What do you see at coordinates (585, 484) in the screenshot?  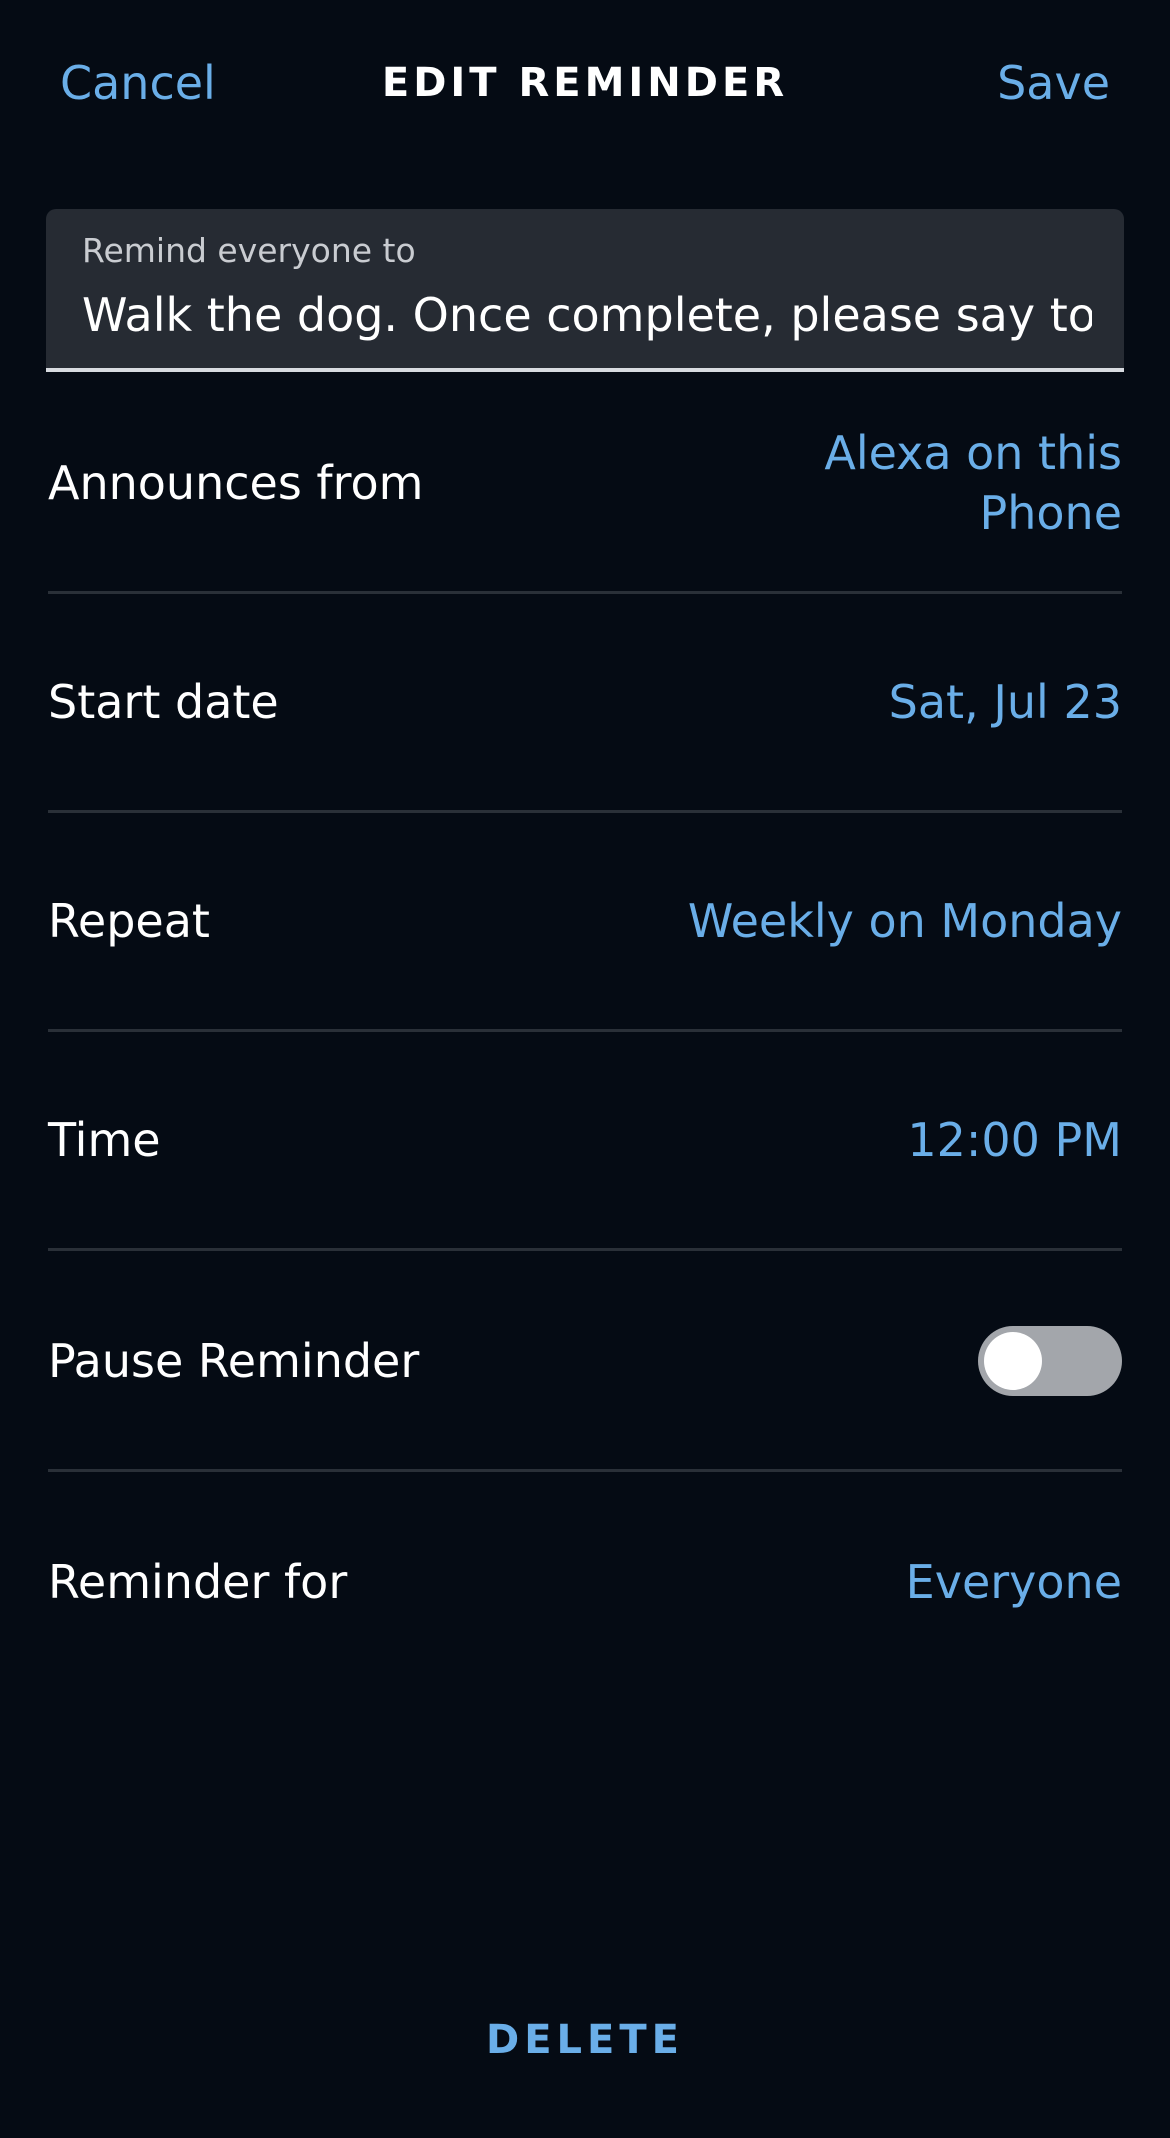 I see `announces-from-row: Announces from Alexa on this Phone` at bounding box center [585, 484].